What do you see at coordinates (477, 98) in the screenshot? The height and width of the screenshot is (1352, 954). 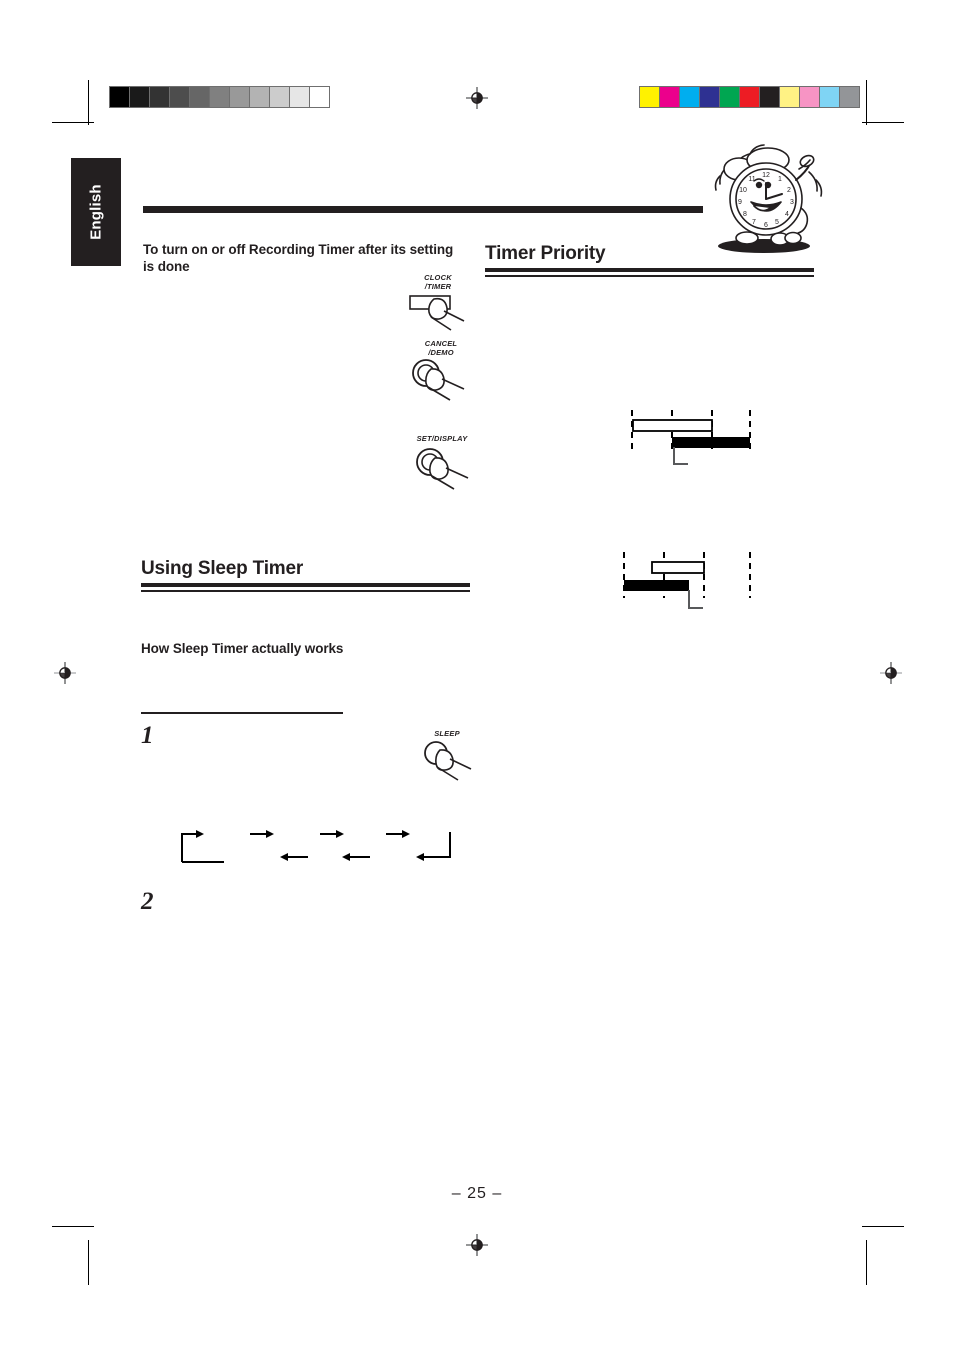 I see `registration-mark-top` at bounding box center [477, 98].